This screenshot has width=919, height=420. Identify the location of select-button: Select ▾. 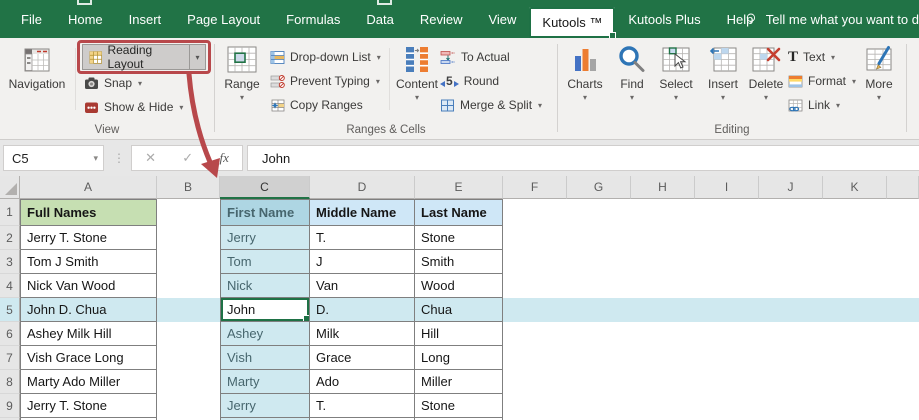
(676, 80).